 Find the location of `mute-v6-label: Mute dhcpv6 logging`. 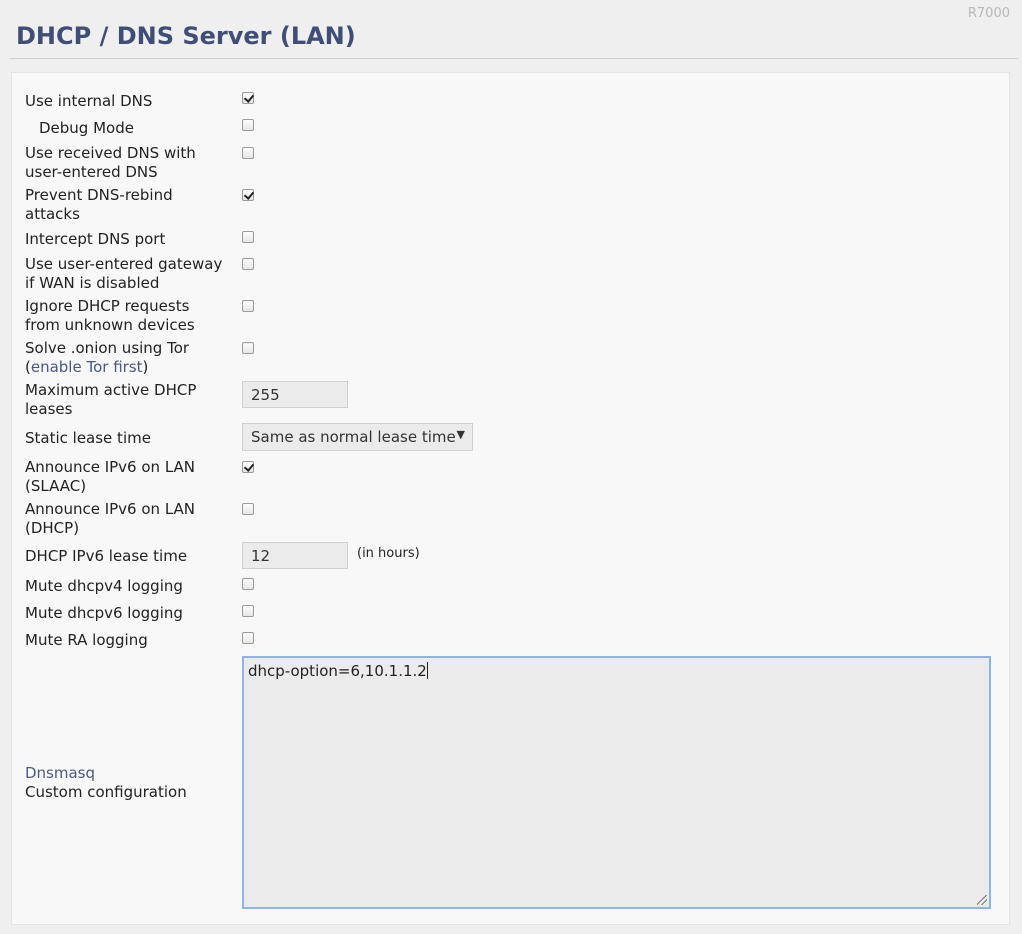

mute-v6-label: Mute dhcpv6 logging is located at coordinates (104, 613).